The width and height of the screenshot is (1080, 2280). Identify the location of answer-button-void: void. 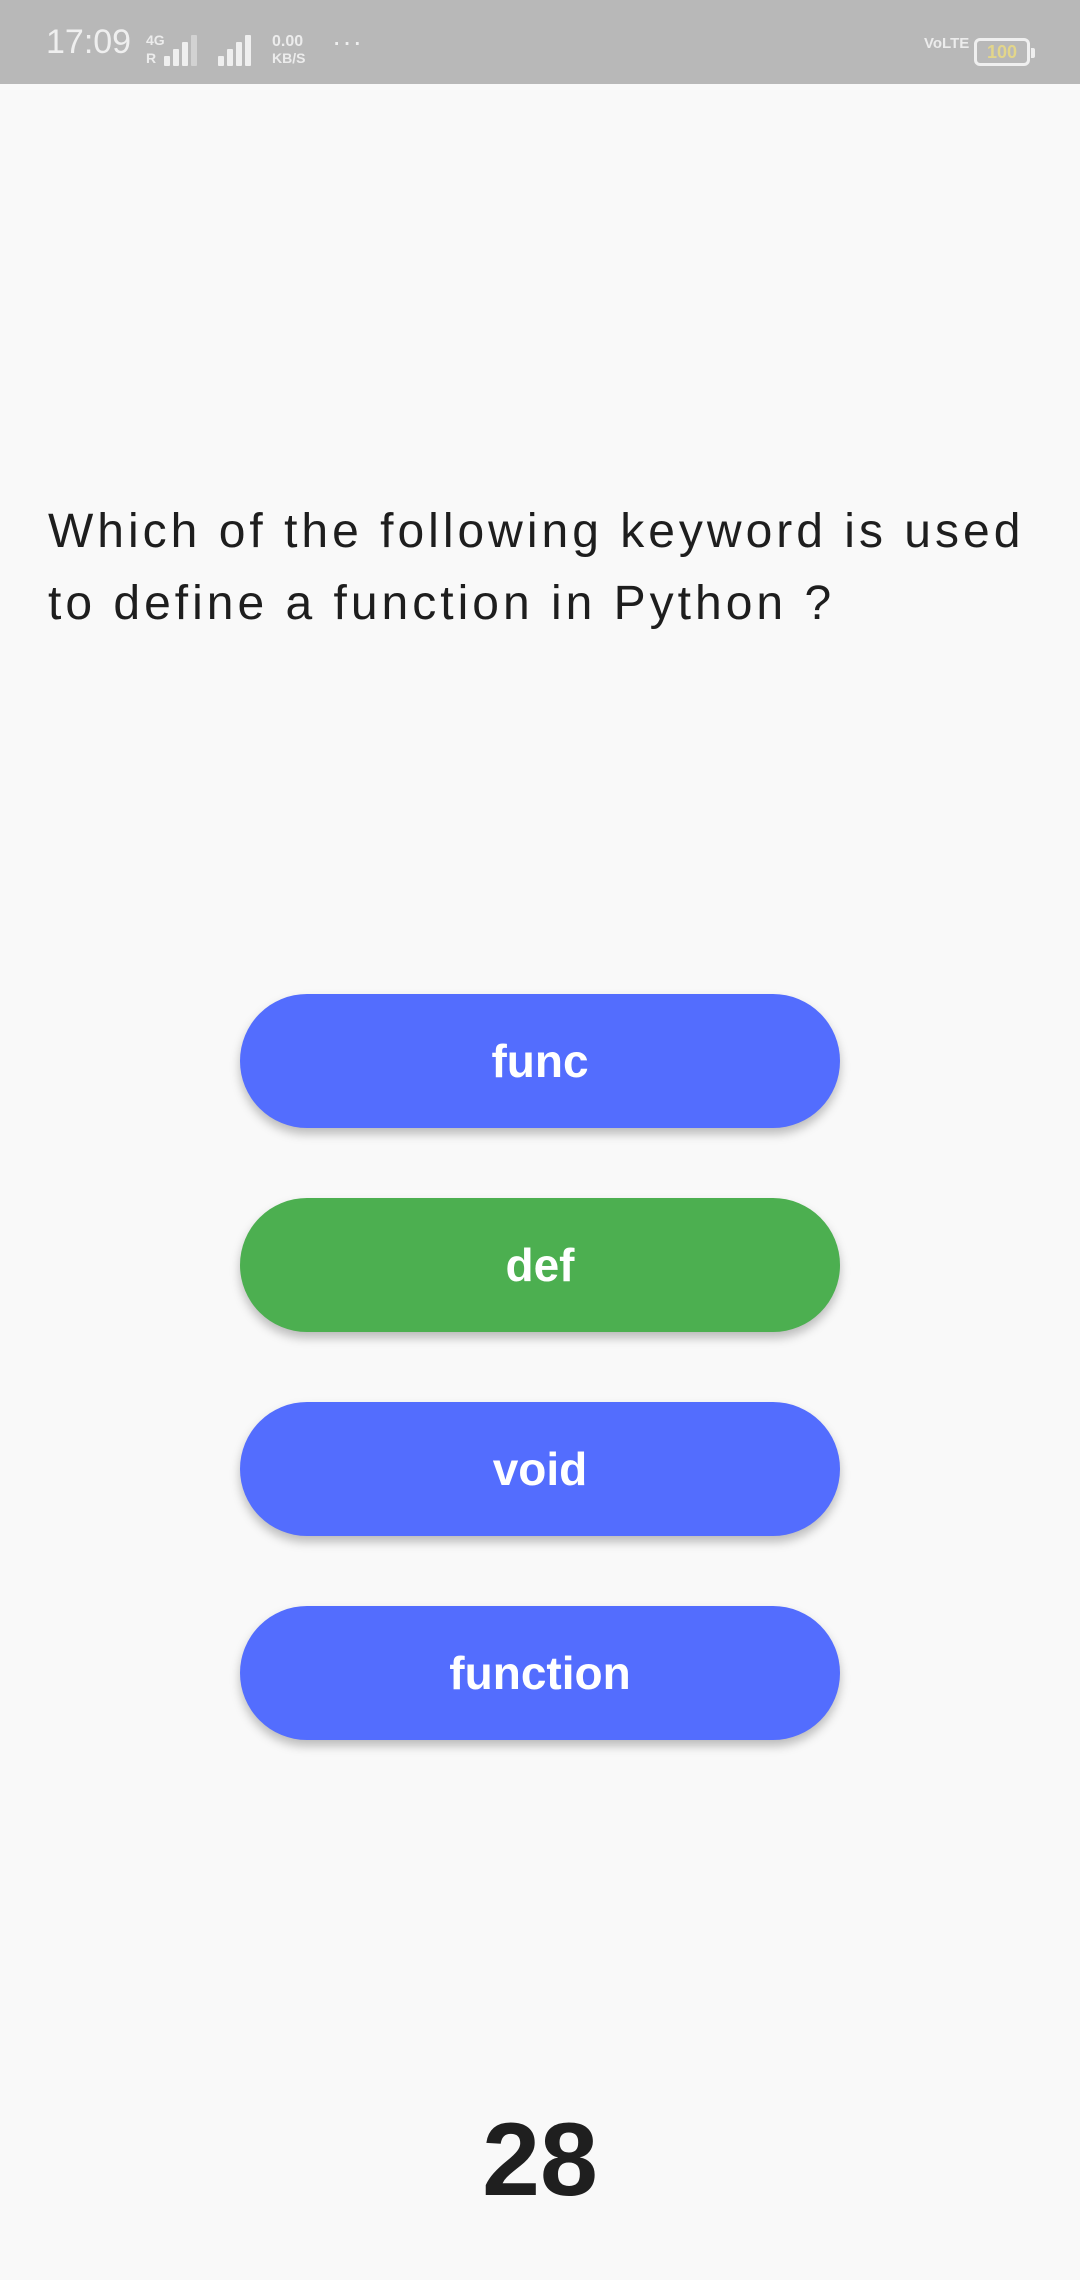
(540, 1469).